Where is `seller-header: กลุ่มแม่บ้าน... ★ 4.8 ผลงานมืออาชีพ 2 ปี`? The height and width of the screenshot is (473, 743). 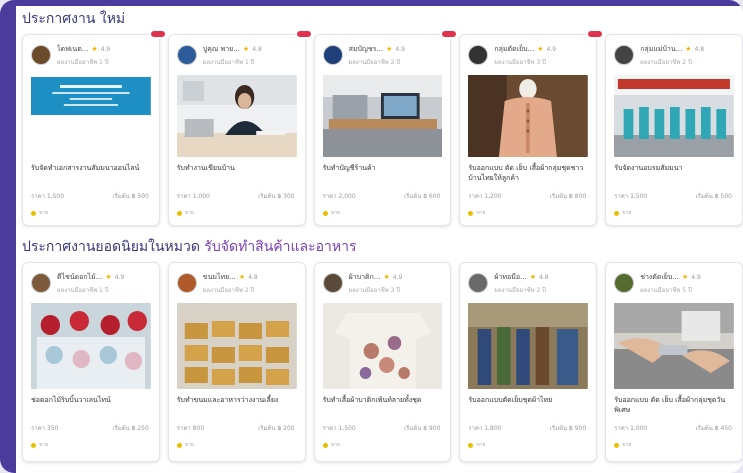 seller-header: กลุ่มแม่บ้าน... ★ 4.8 ผลงานมืออาชีพ 2 ปี is located at coordinates (674, 52).